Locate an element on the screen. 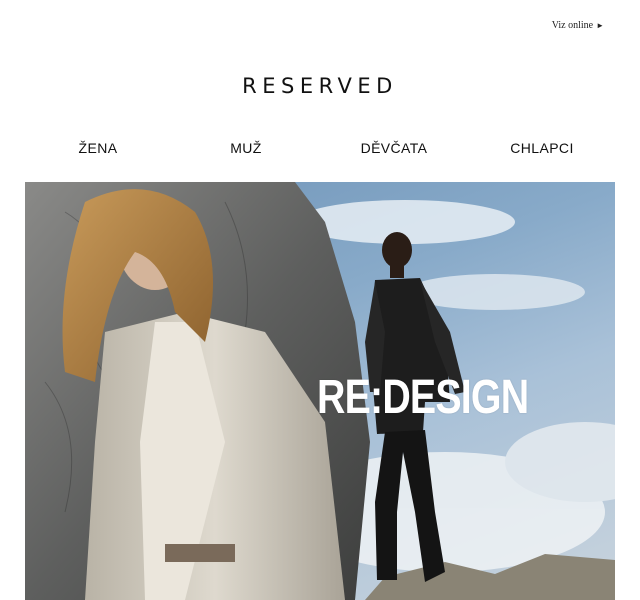 This screenshot has height=600, width=640. brand-logo: RESERVED is located at coordinates (320, 86).